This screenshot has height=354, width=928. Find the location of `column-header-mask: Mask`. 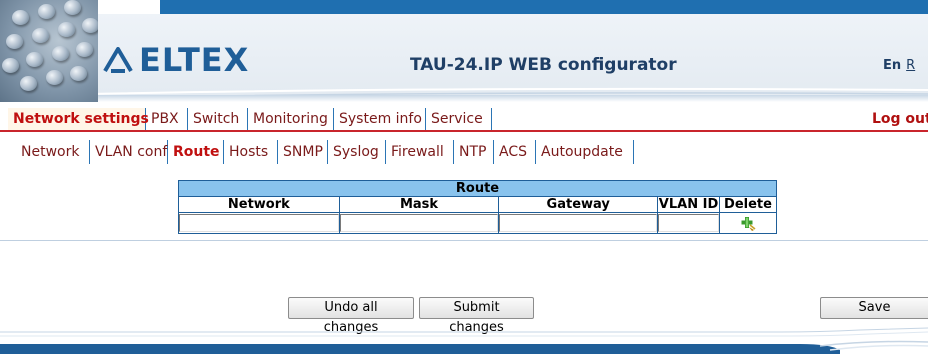

column-header-mask: Mask is located at coordinates (419, 204).